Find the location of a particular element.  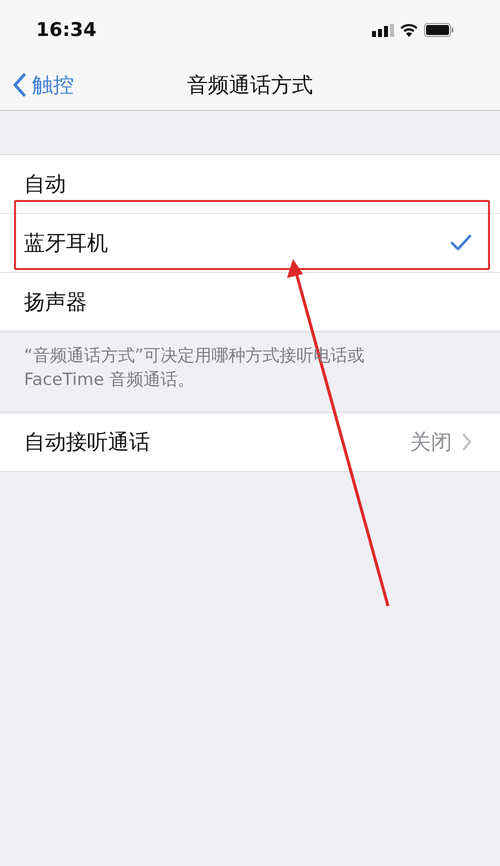

option-label: 自动 is located at coordinates (45, 184).